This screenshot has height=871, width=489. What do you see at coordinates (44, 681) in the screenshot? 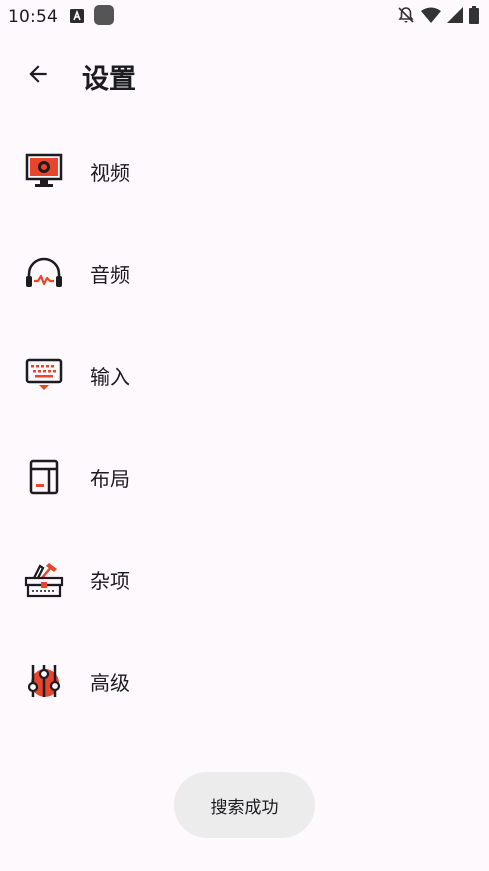
I see `sliders-icon` at bounding box center [44, 681].